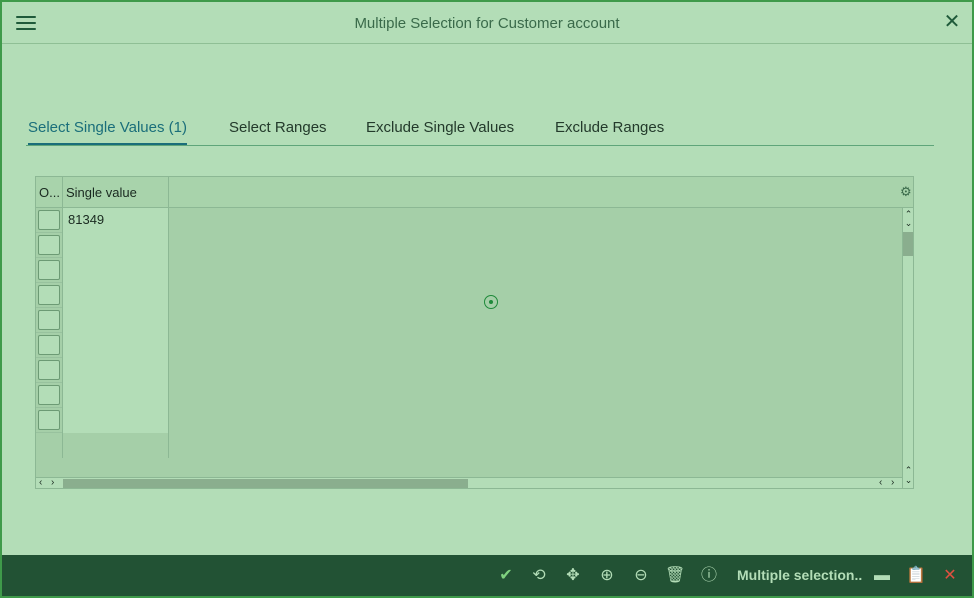 The width and height of the screenshot is (974, 598). What do you see at coordinates (952, 22) in the screenshot?
I see `close-icon: ✕` at bounding box center [952, 22].